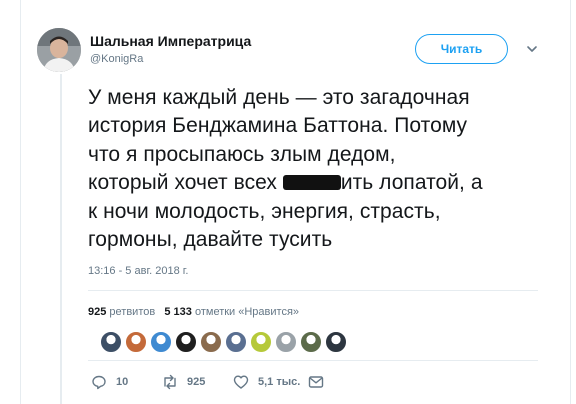 This screenshot has width=576, height=404. Describe the element at coordinates (116, 59) in the screenshot. I see `user-handle: @KonigRa` at that location.